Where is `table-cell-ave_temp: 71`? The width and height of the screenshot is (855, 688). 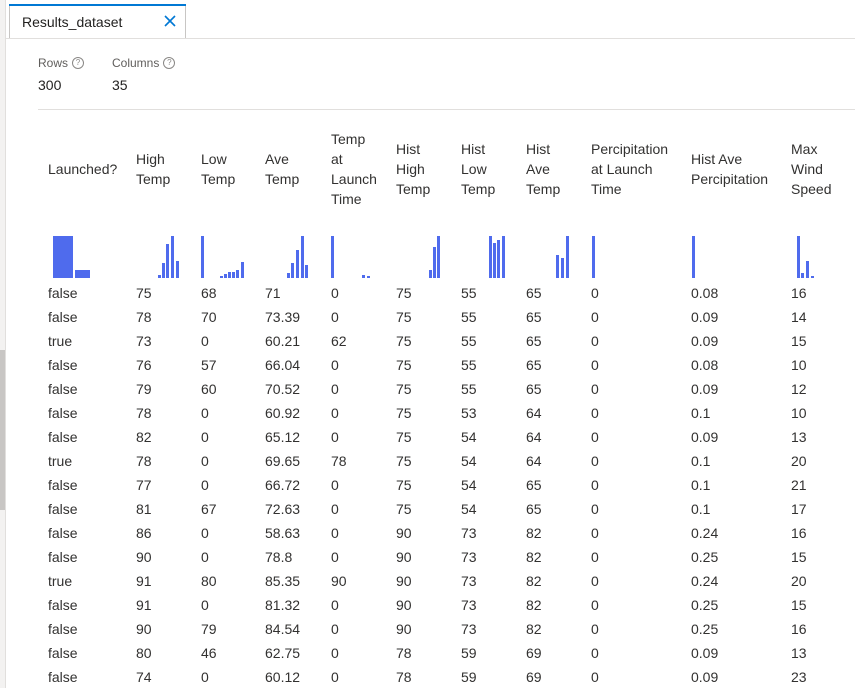
table-cell-ave_temp: 71 is located at coordinates (273, 293).